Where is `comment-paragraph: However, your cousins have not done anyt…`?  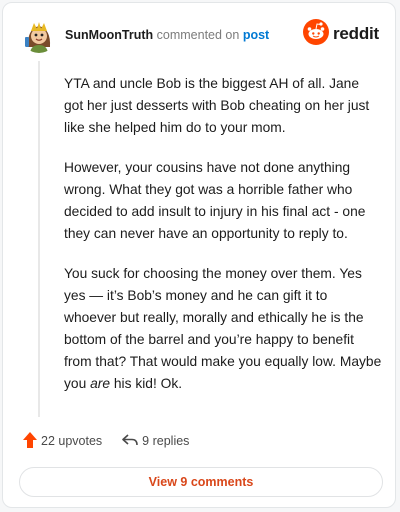
comment-paragraph: However, your cousins have not done anyt… is located at coordinates (215, 200).